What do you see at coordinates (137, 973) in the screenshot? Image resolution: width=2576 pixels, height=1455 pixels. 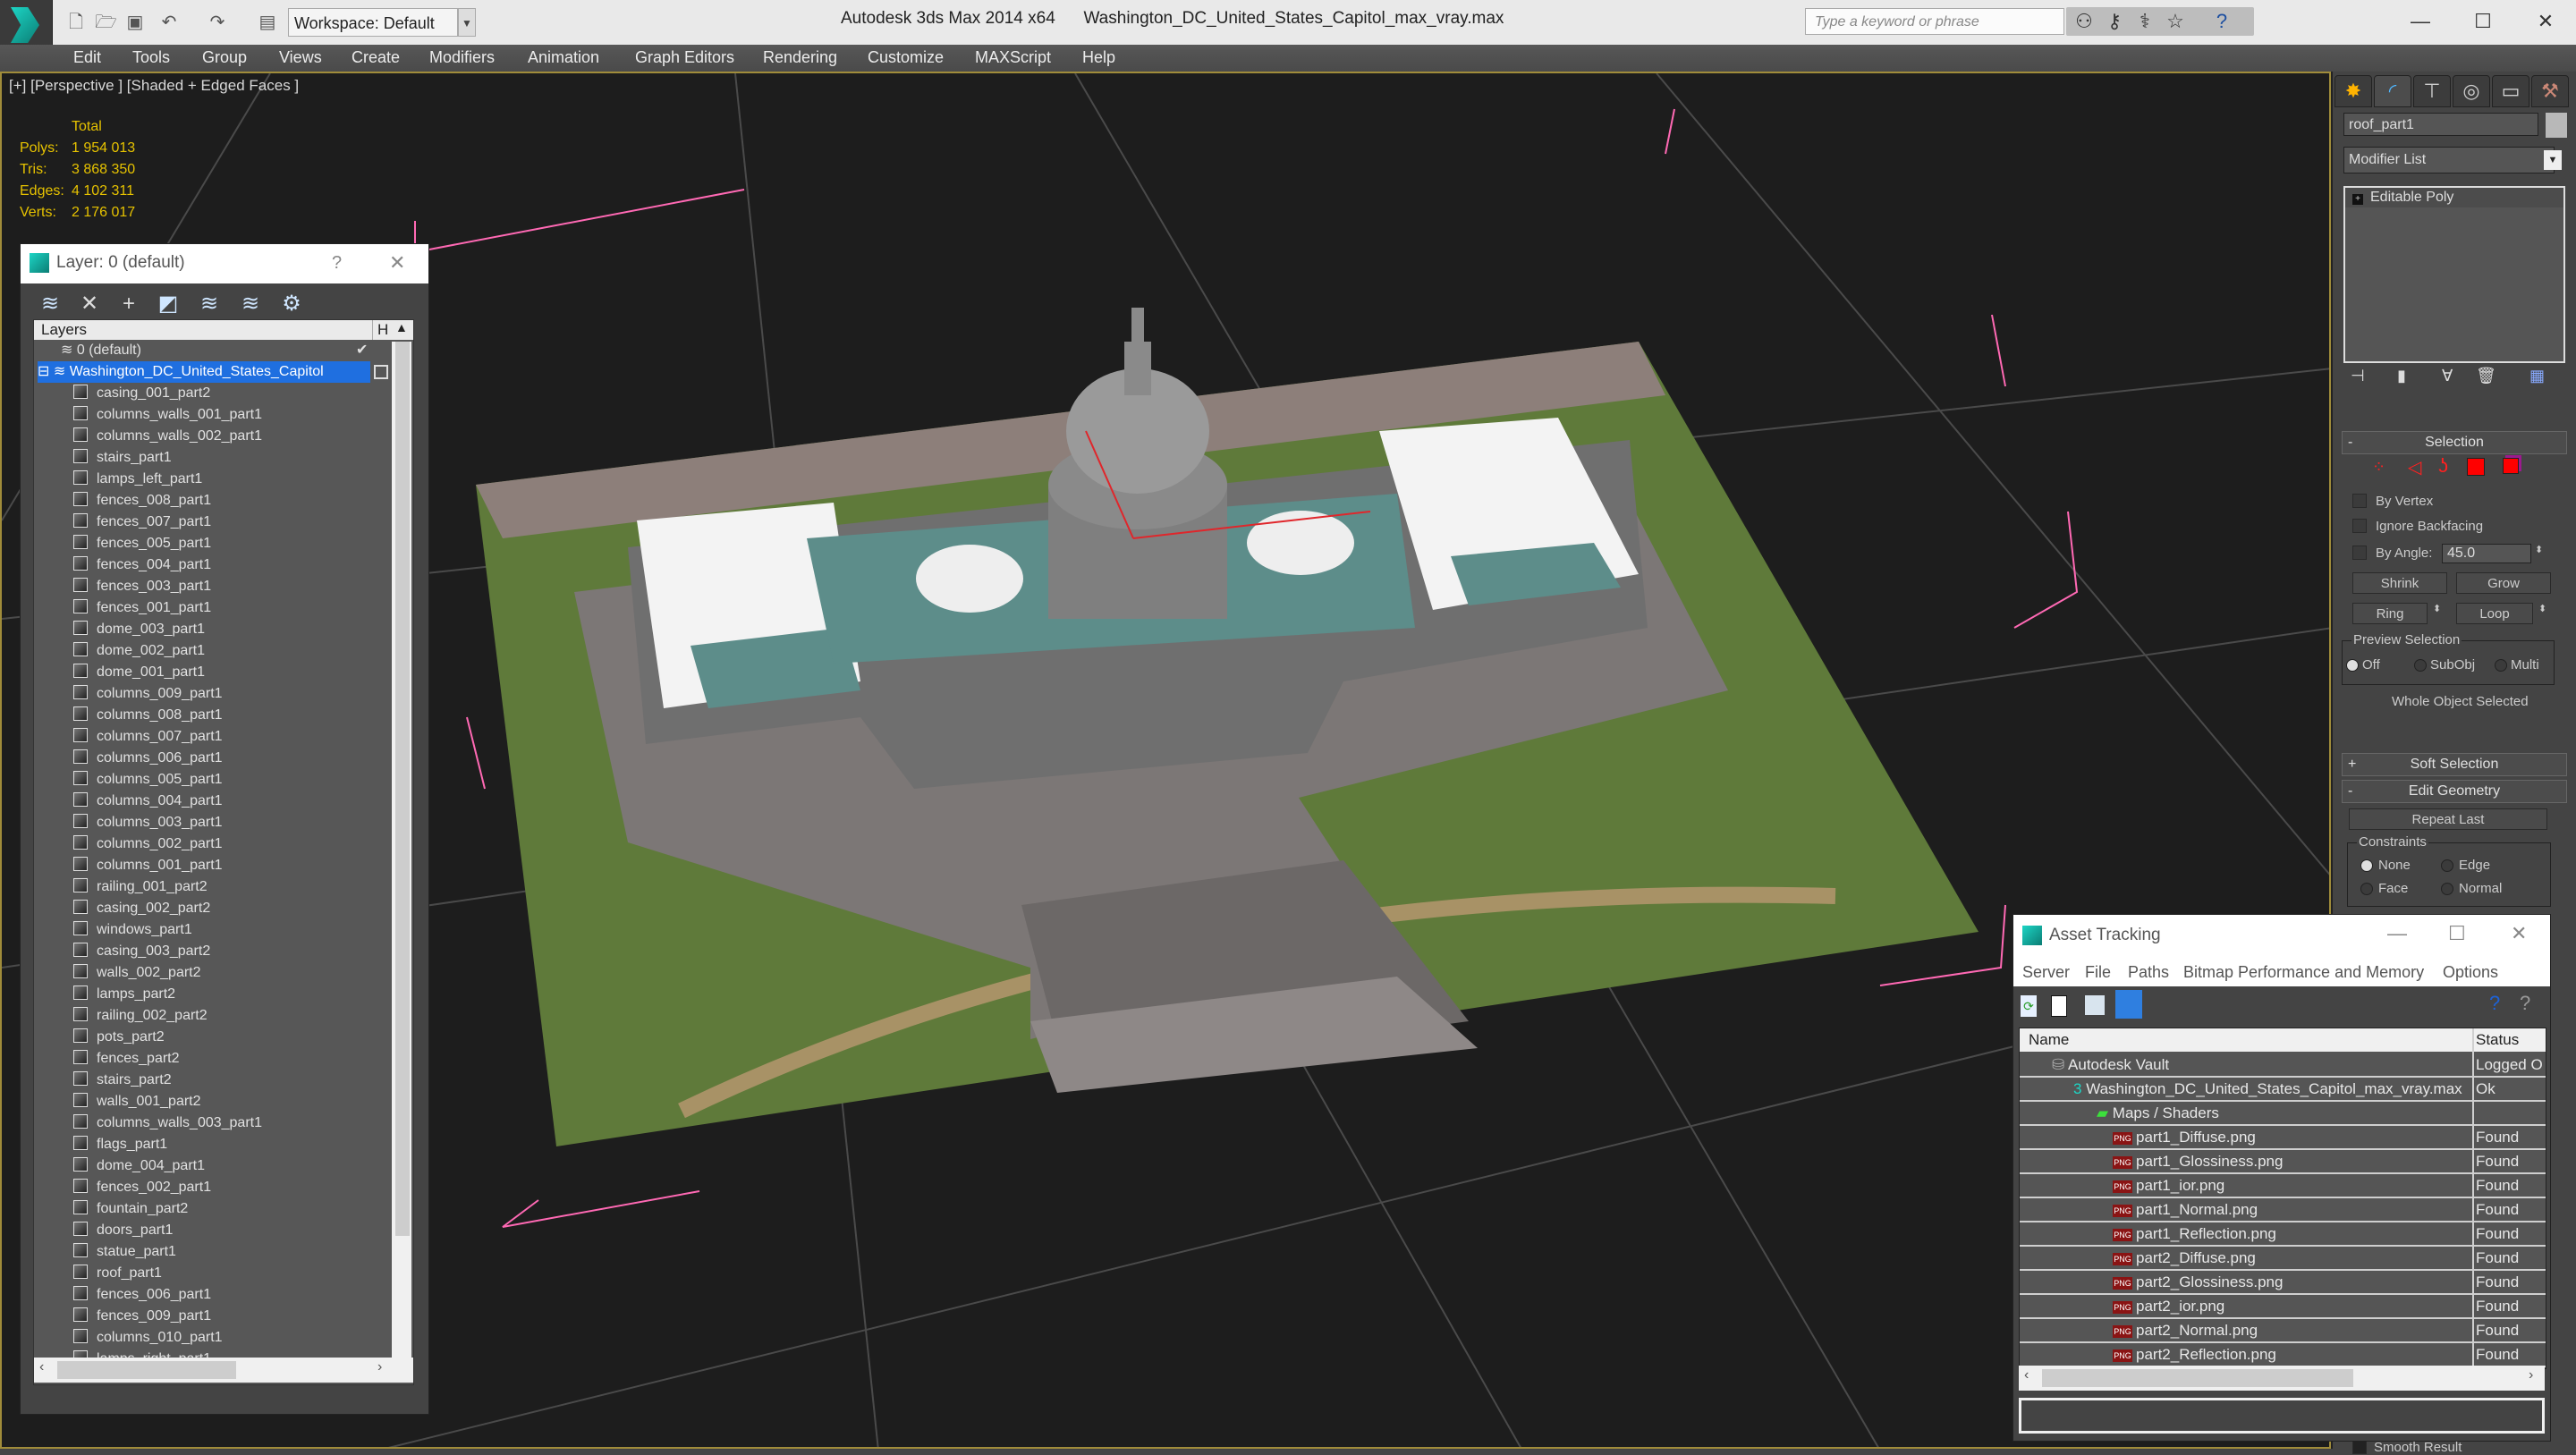 I see `layer-object-row: walls_002_part2` at bounding box center [137, 973].